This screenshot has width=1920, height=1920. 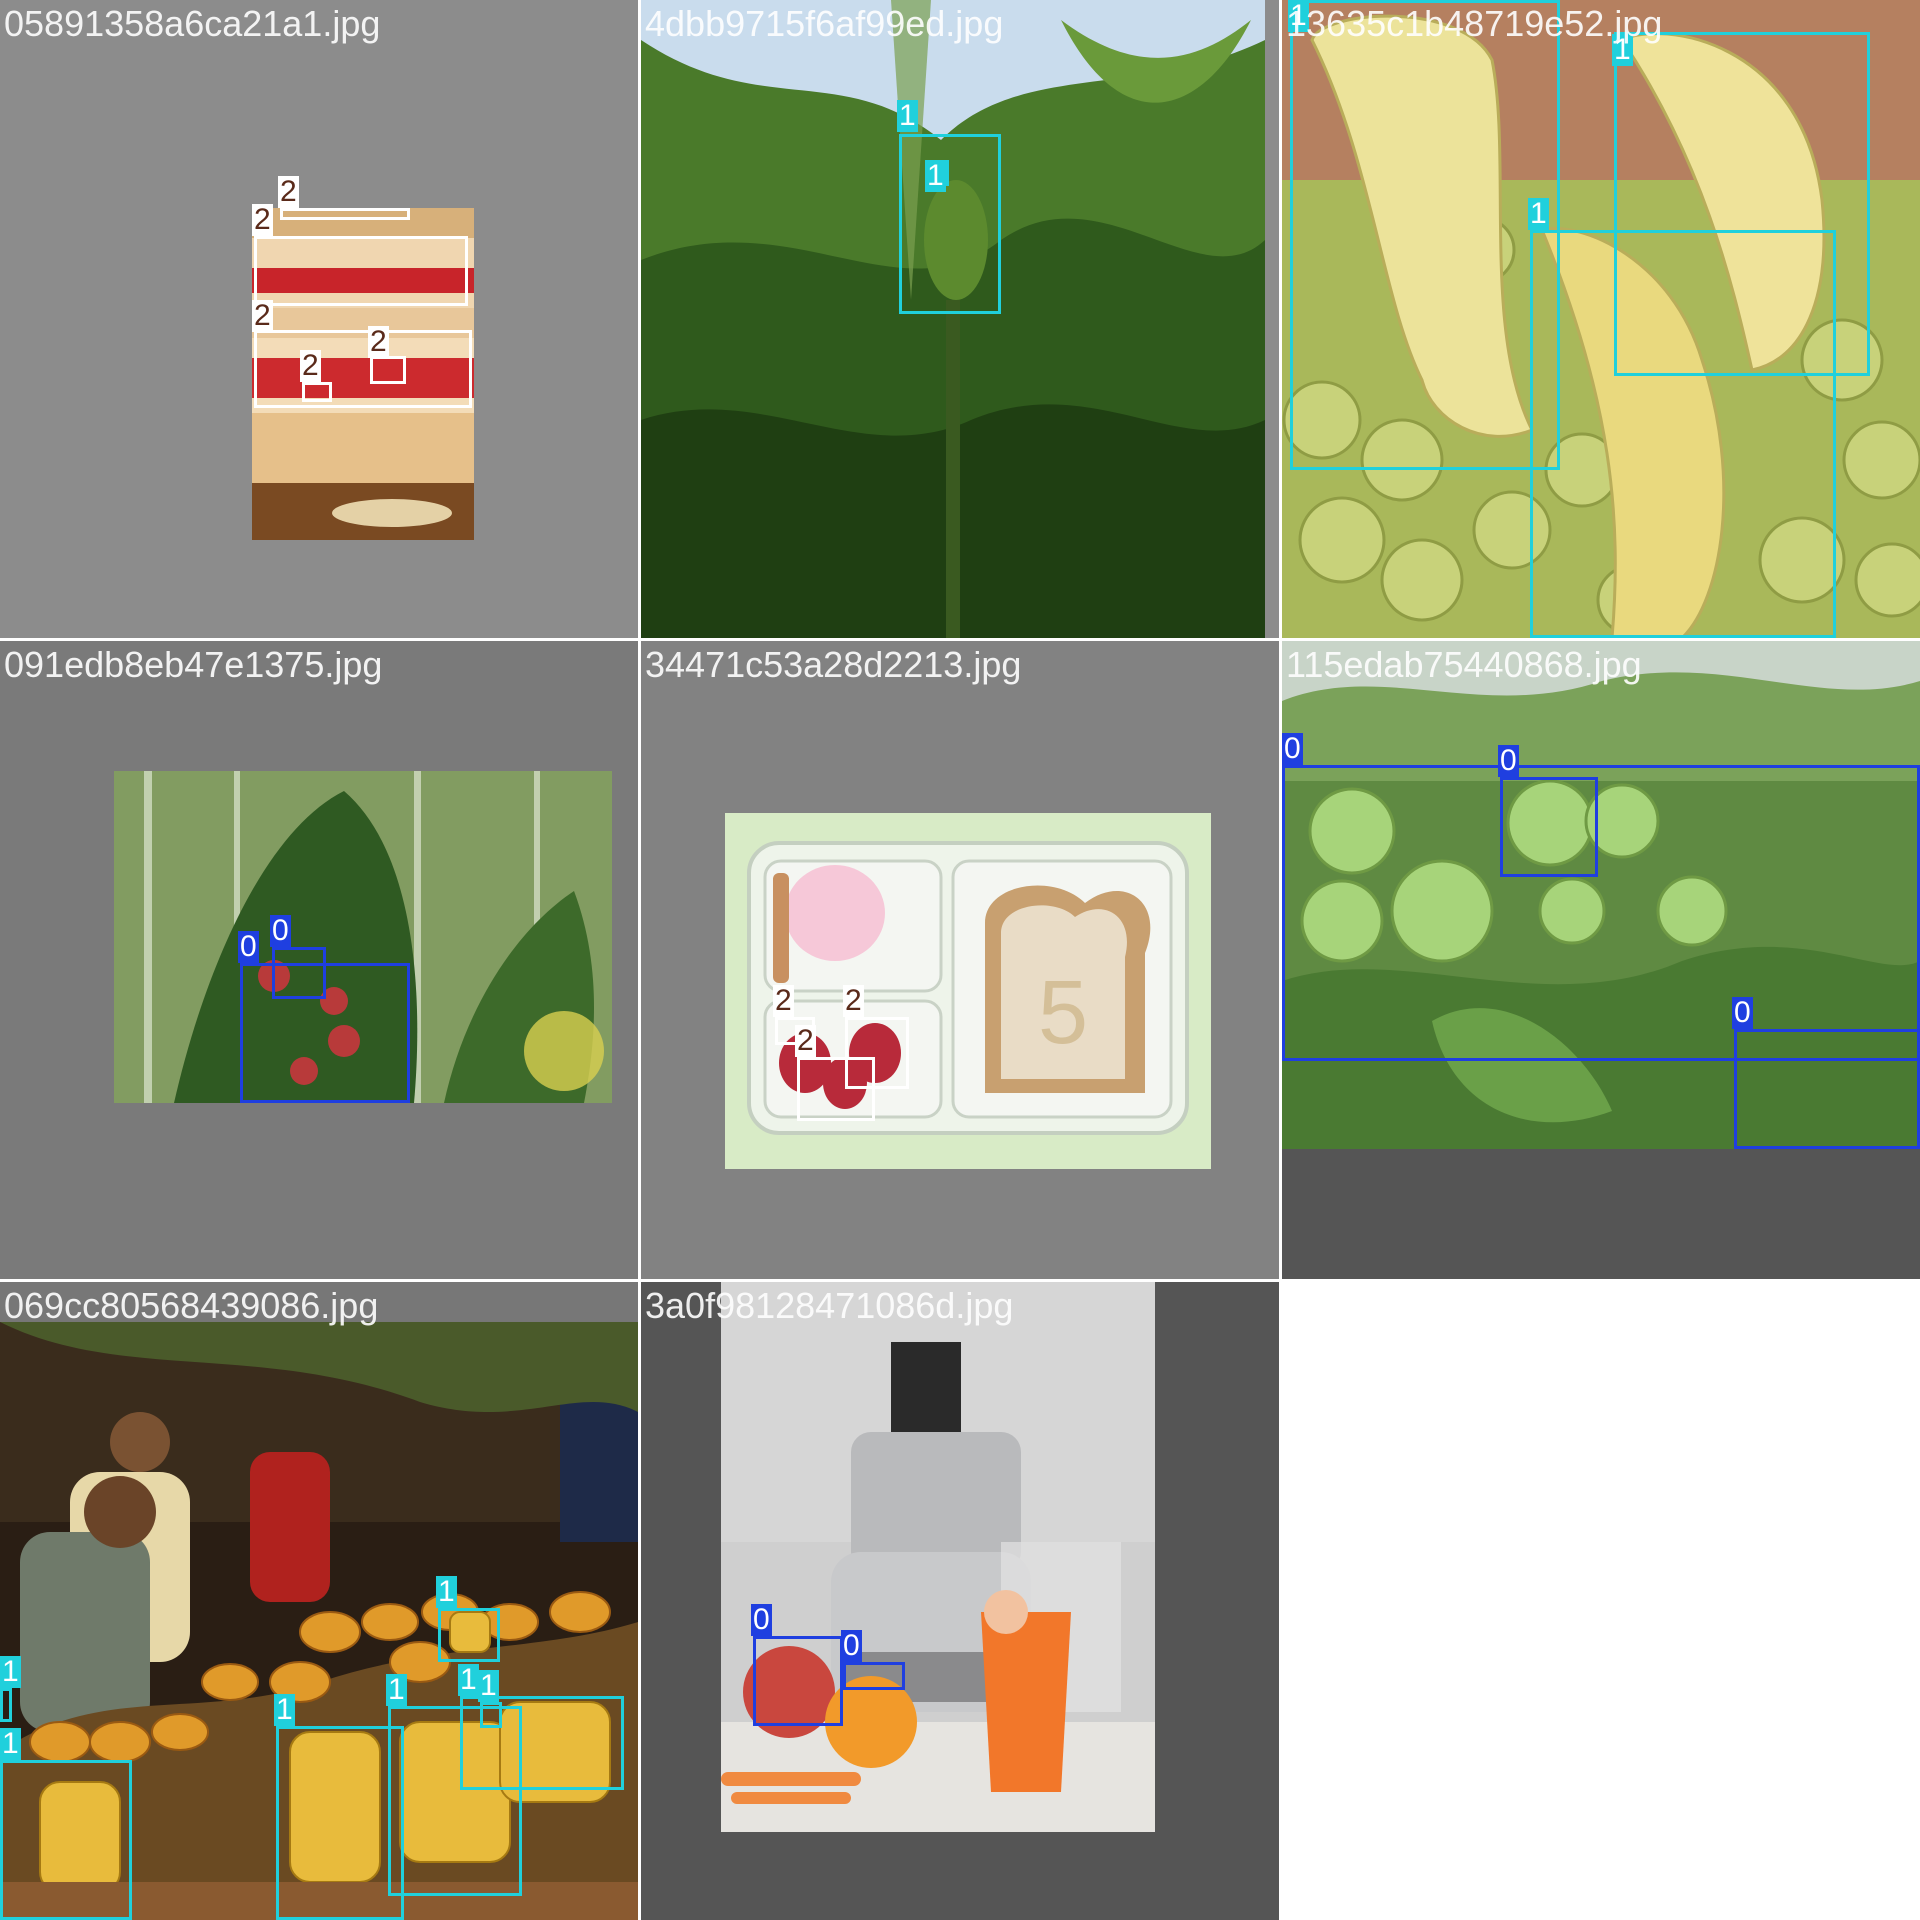 What do you see at coordinates (191, 1305) in the screenshot?
I see `image-filename: 069cc80568439086.jpg` at bounding box center [191, 1305].